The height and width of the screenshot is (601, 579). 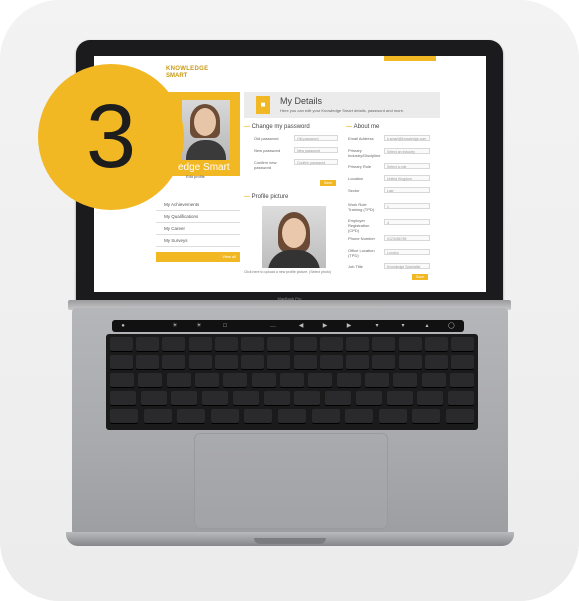 I want to click on menu-item-surveys: My Surveys, so click(x=198, y=241).